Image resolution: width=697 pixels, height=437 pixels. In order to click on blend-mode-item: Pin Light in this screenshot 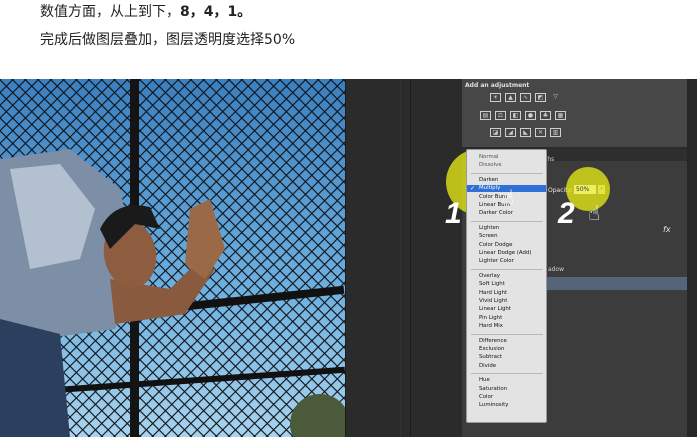, I will do `click(490, 318)`.